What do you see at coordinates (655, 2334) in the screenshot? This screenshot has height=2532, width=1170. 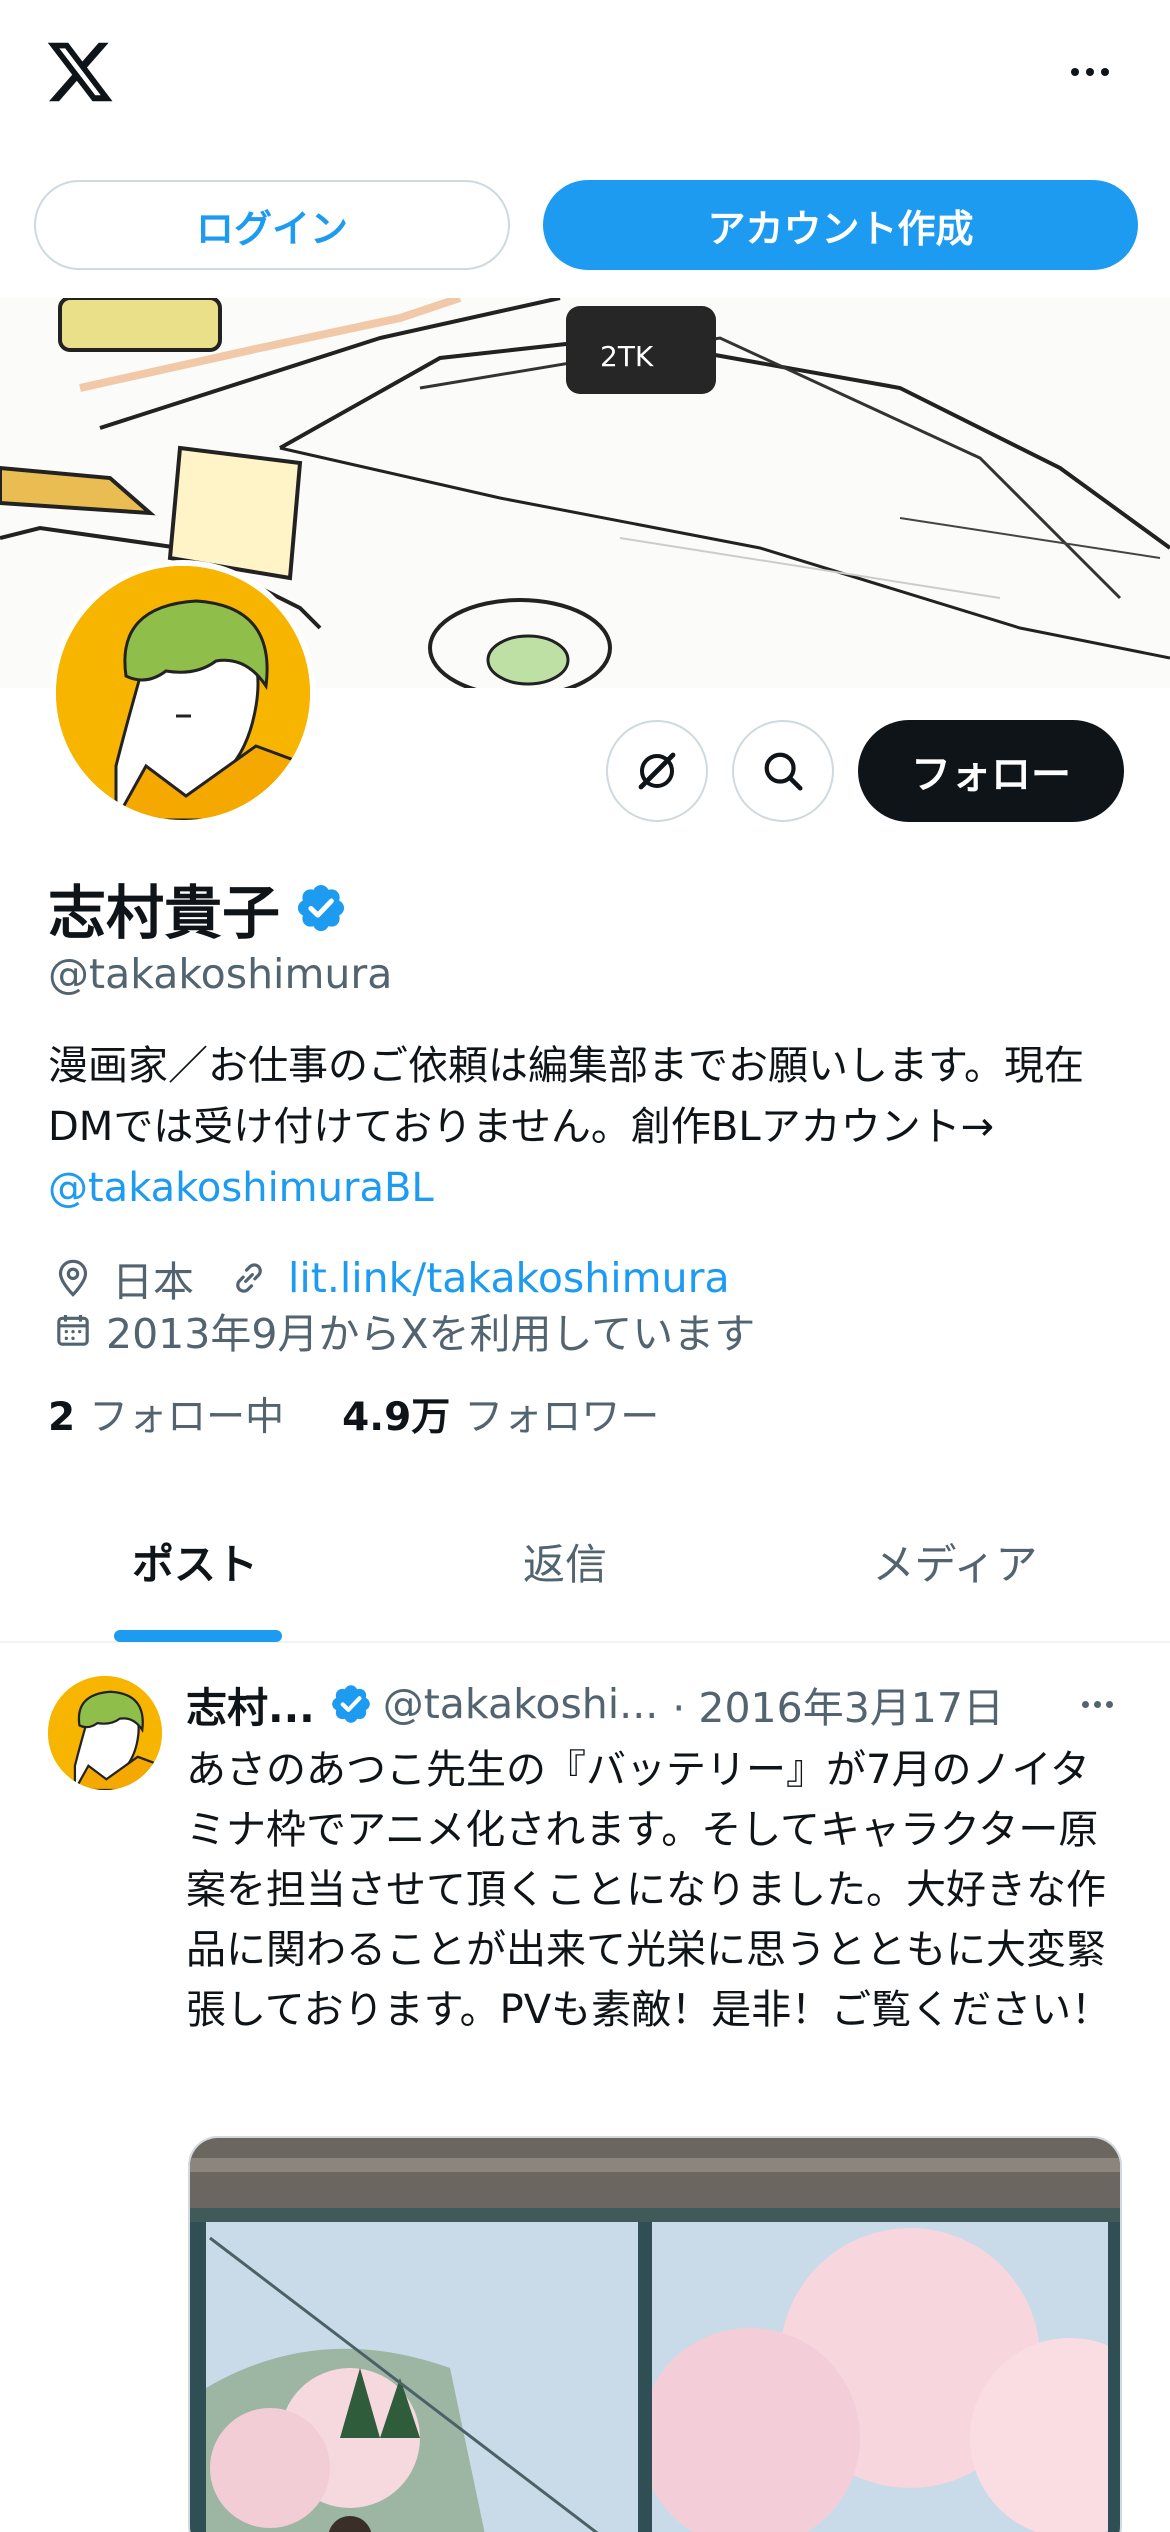 I see `post-media-image` at bounding box center [655, 2334].